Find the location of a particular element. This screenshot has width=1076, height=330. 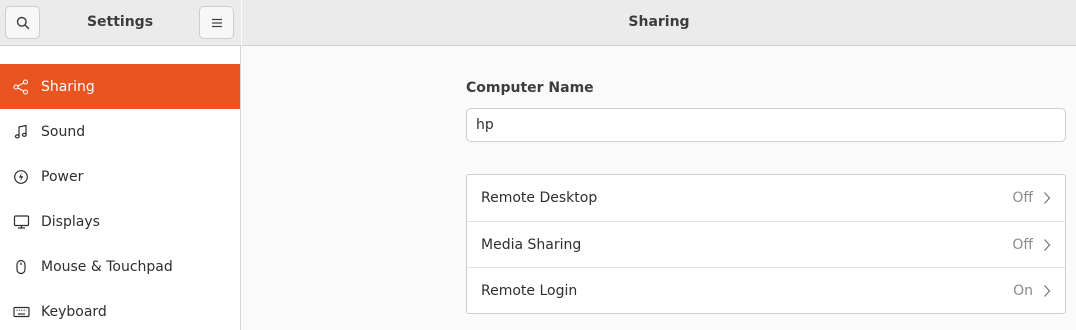

hamburger-menu-icon is located at coordinates (216, 22).